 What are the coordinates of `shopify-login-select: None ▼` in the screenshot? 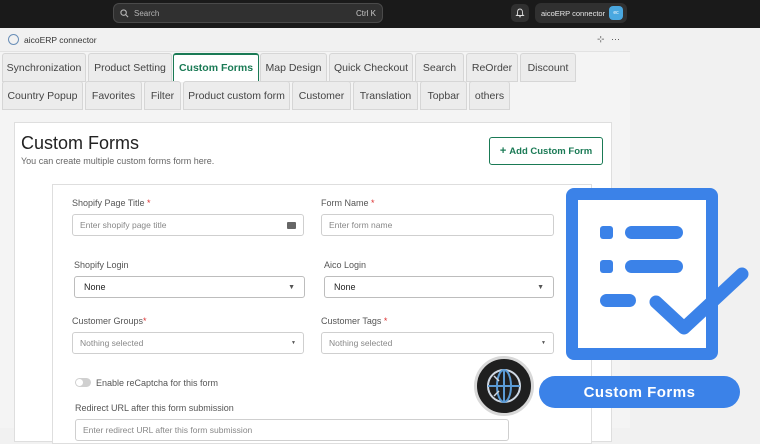 It's located at (189, 287).